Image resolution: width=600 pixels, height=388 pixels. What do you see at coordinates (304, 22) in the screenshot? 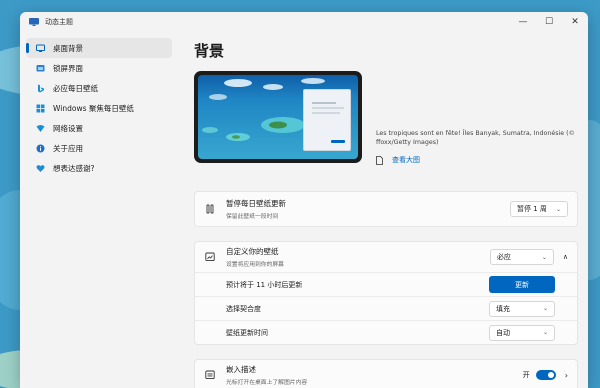
I see `title-bar: 动态主题 — ☐ ✕` at bounding box center [304, 22].